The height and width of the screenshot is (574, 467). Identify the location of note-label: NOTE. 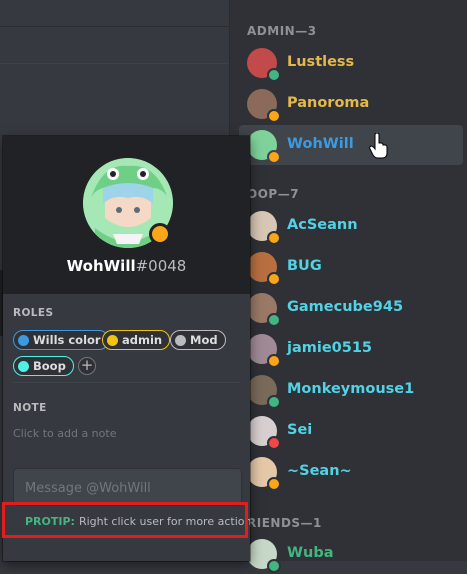
(30, 408).